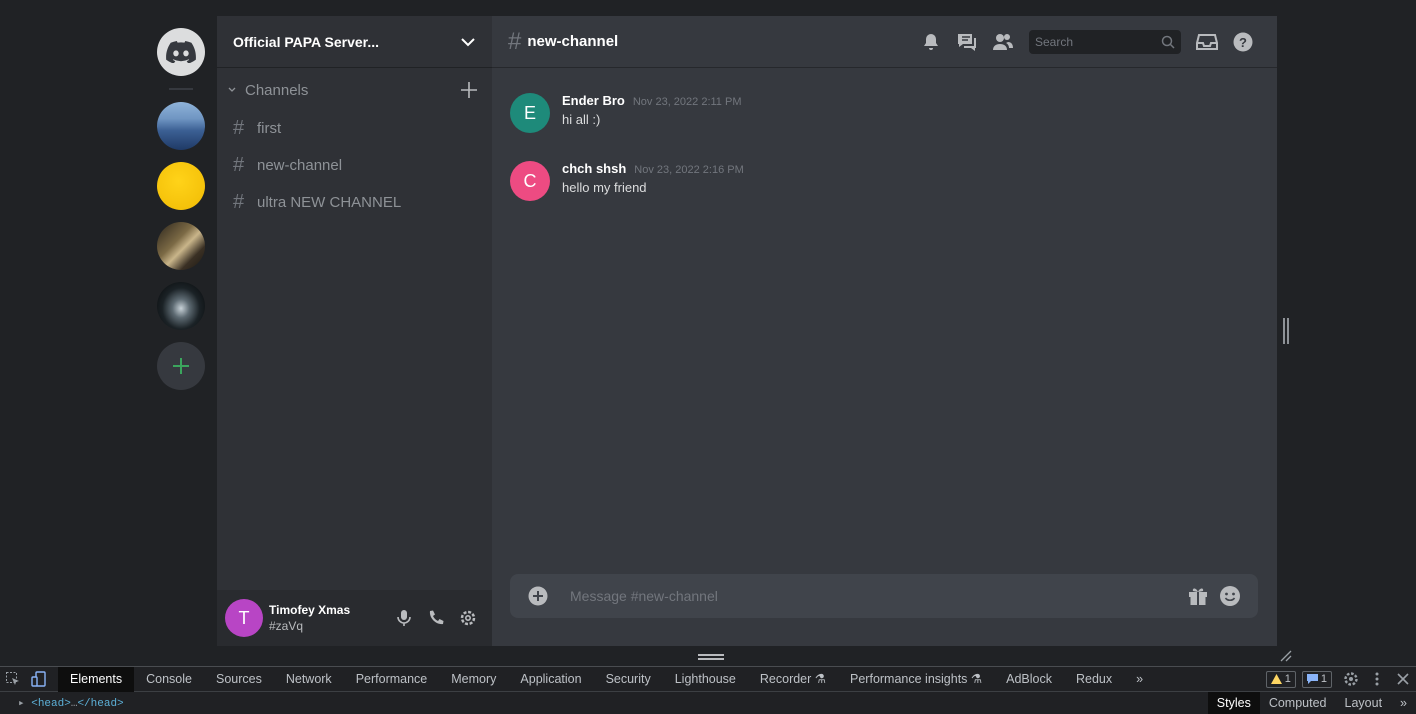 This screenshot has height=714, width=1416. I want to click on threads-button, so click(967, 42).